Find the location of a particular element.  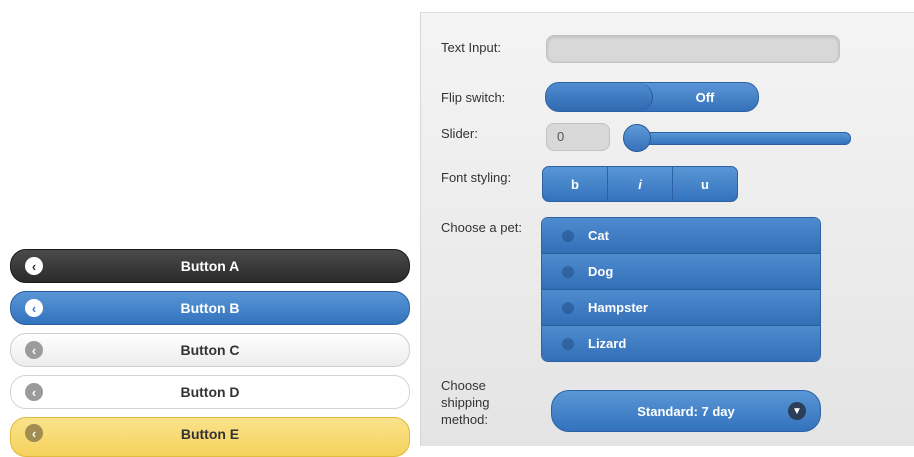

button-d: ‹ Button D is located at coordinates (210, 392).